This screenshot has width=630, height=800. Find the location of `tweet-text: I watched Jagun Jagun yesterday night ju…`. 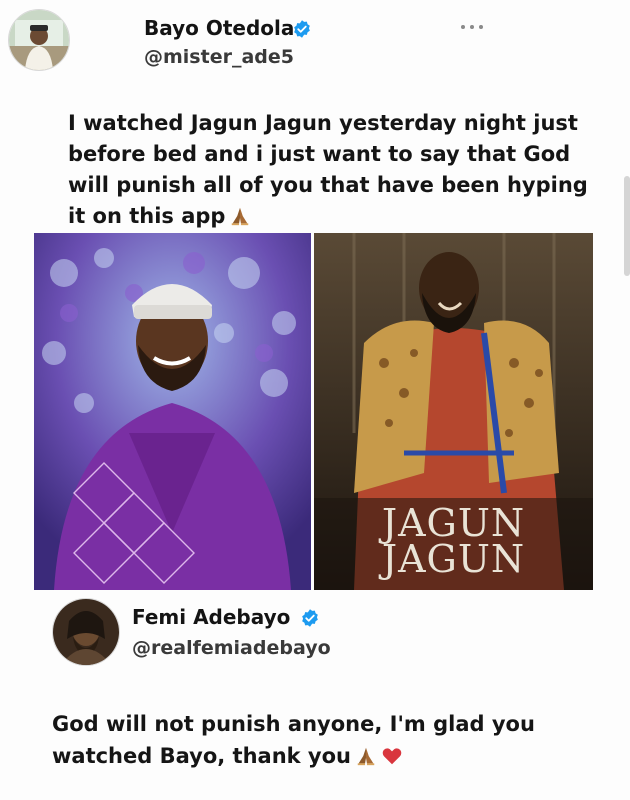

tweet-text: I watched Jagun Jagun yesterday night ju… is located at coordinates (328, 170).